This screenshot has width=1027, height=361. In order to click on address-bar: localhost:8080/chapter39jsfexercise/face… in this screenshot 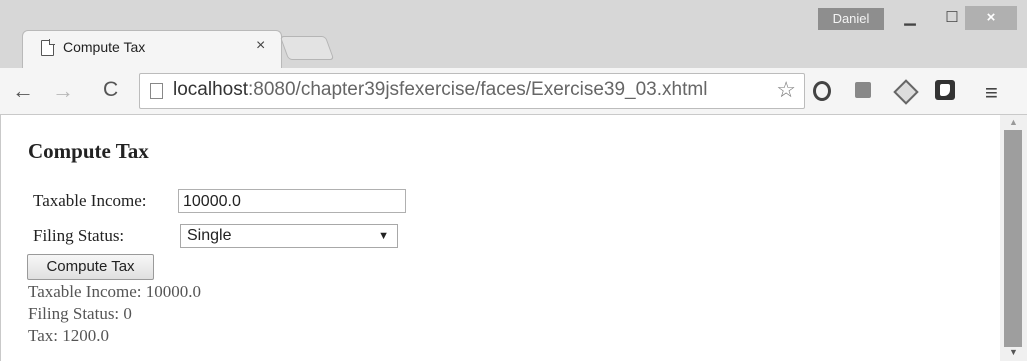, I will do `click(472, 91)`.